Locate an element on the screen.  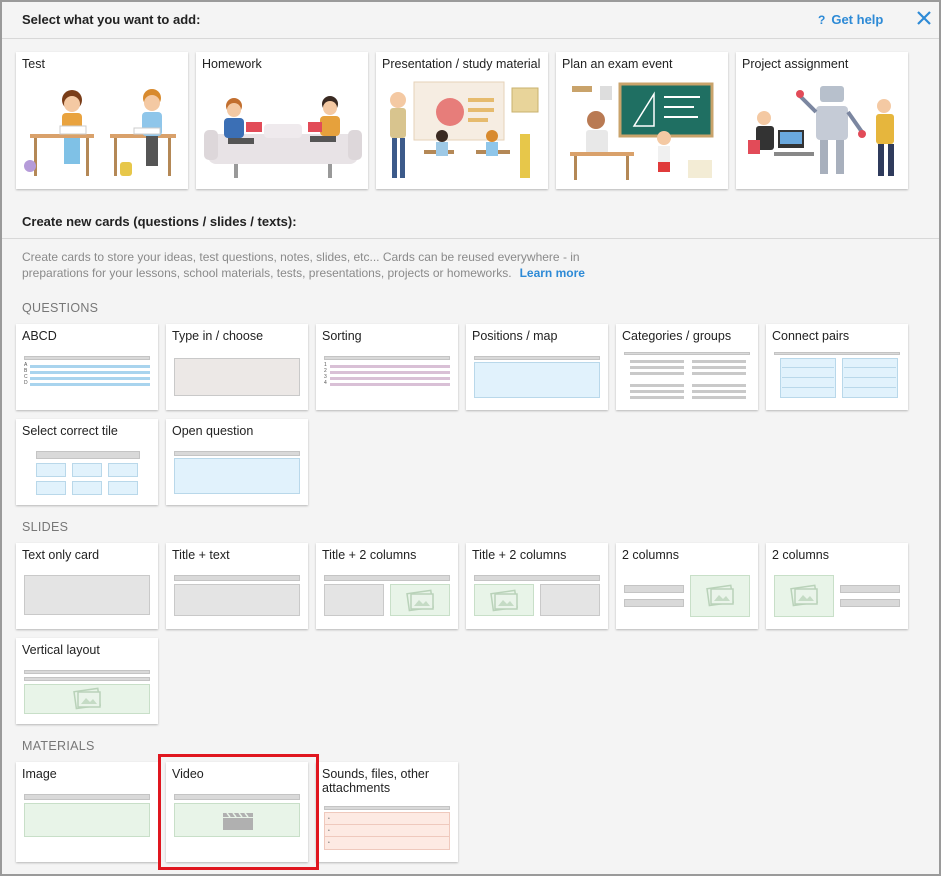
card-open-question-label: Open question is located at coordinates (213, 431).